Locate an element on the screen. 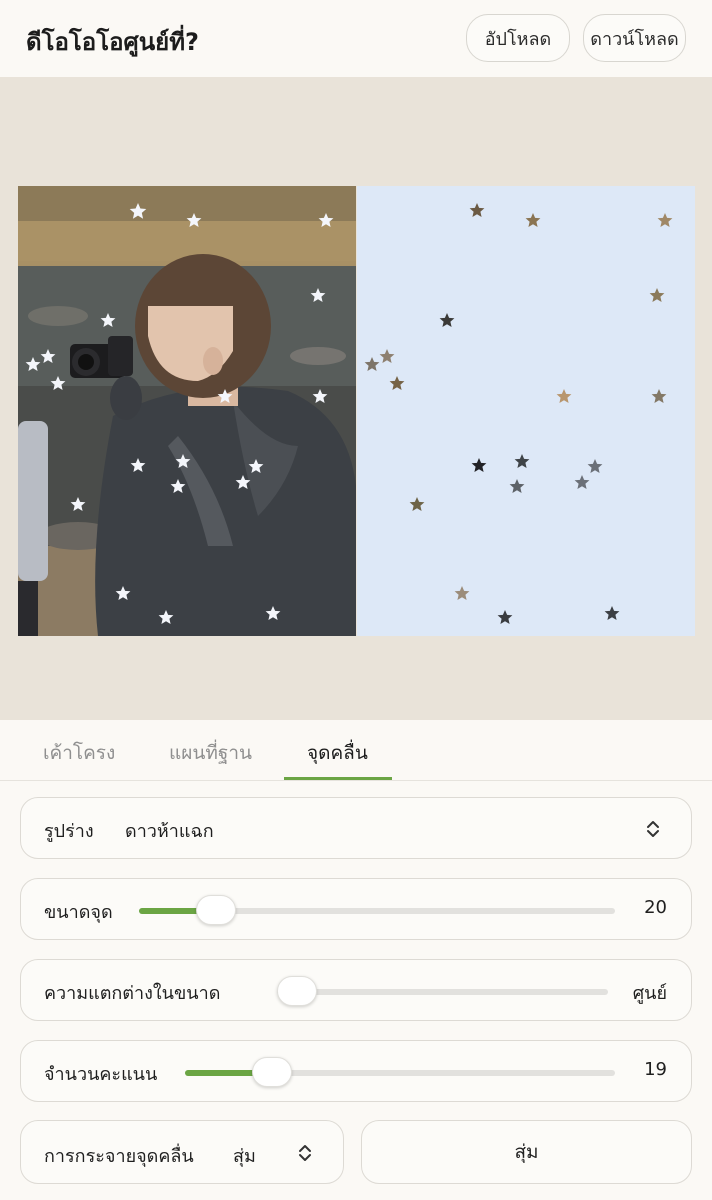 Image resolution: width=712 pixels, height=1200 pixels. randomize-button: สุ่ม is located at coordinates (526, 1152).